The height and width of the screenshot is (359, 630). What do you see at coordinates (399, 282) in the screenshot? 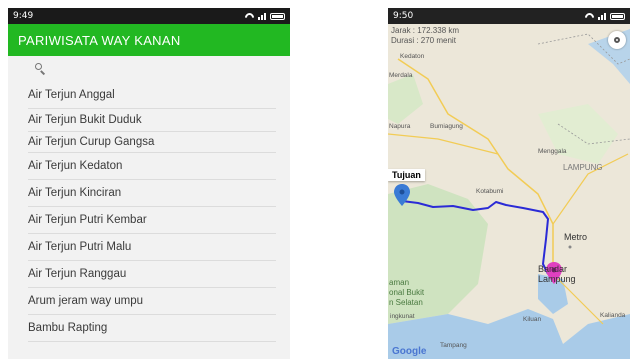
I see `place-label: aman` at bounding box center [399, 282].